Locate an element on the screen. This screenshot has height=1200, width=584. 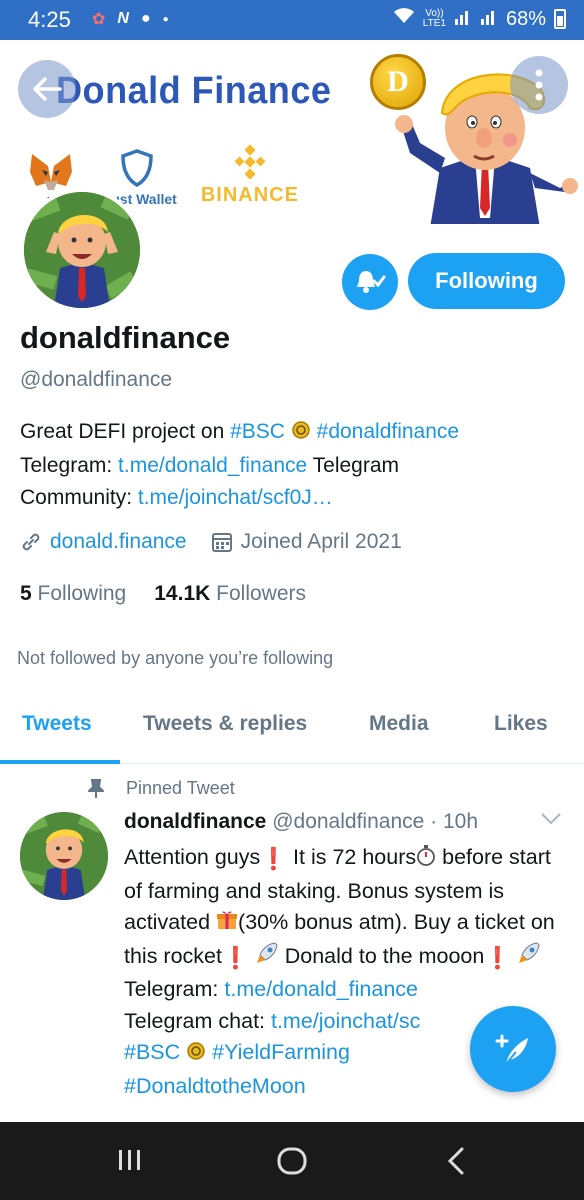
telegram-link: t.me/donald_finance is located at coordinates (212, 465).